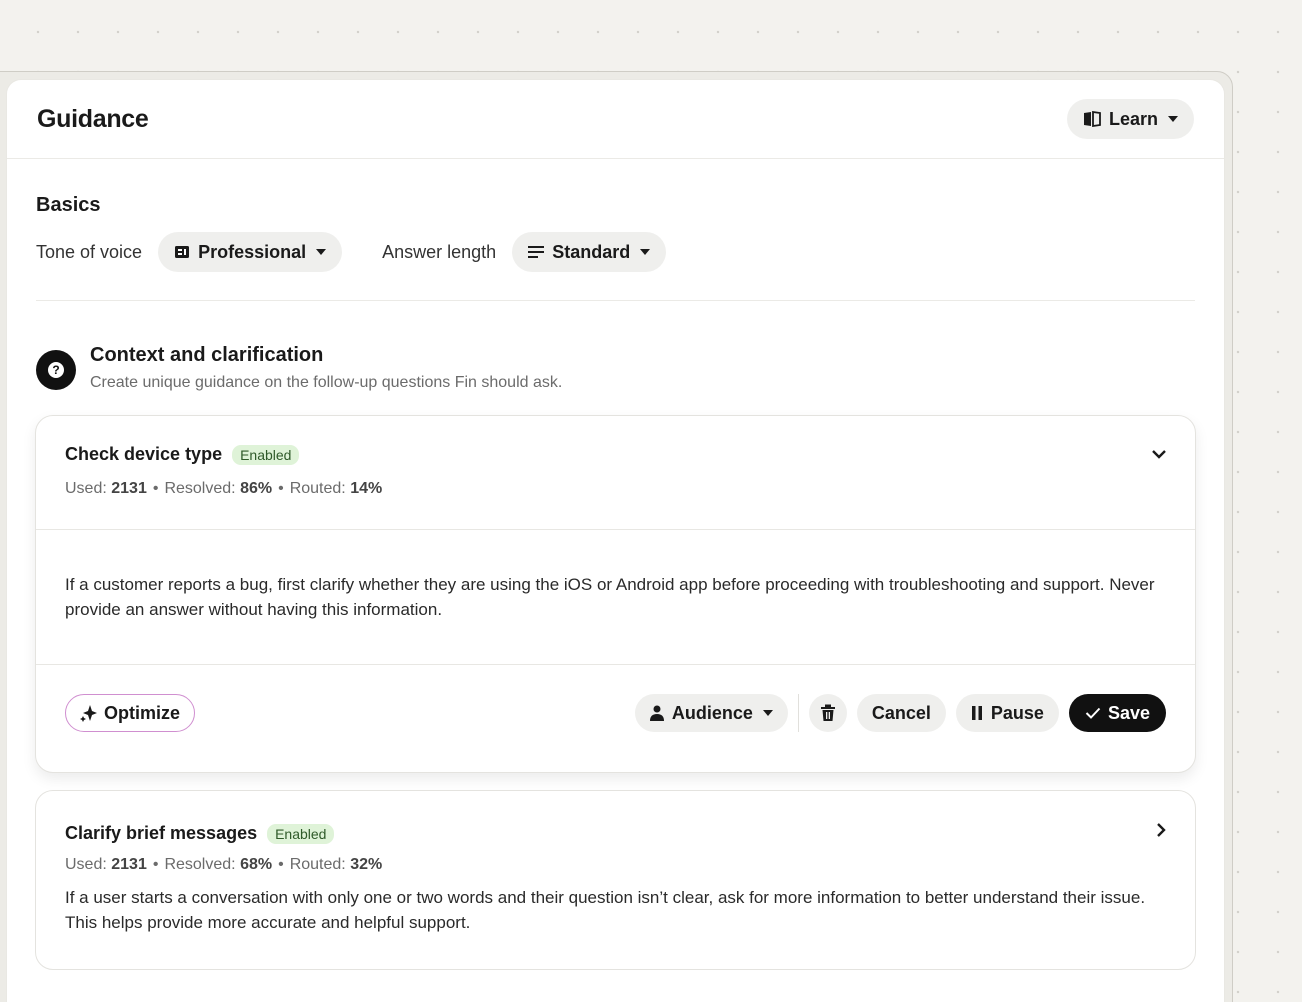 This screenshot has height=1002, width=1302. Describe the element at coordinates (144, 454) in the screenshot. I see `card-title: Check device type` at that location.